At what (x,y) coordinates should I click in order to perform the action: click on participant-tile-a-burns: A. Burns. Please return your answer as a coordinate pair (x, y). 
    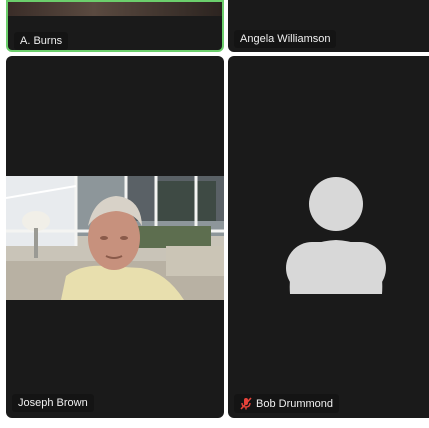
    Looking at the image, I should click on (115, 26).